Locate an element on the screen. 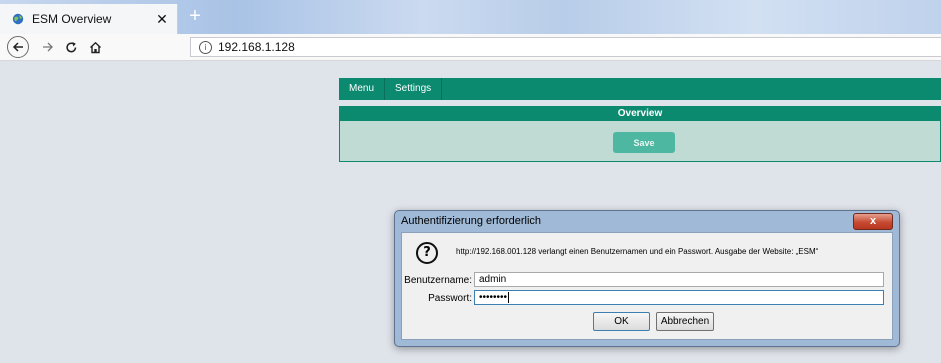 This screenshot has height=363, width=941. password-value: •••••••• is located at coordinates (493, 297).